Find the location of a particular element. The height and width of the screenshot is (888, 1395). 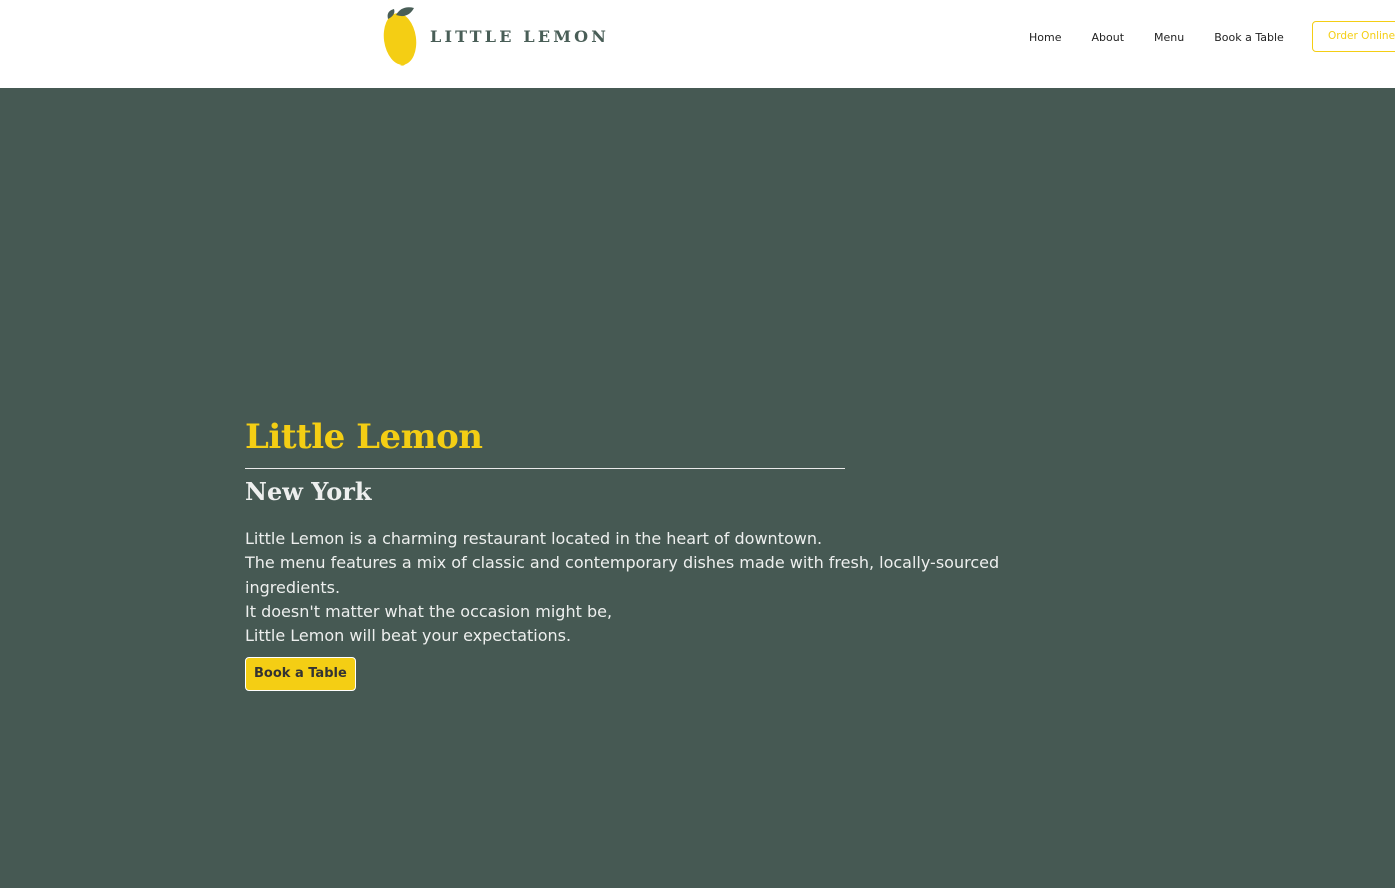

logo-link: LITTLE LEMON is located at coordinates (495, 36).